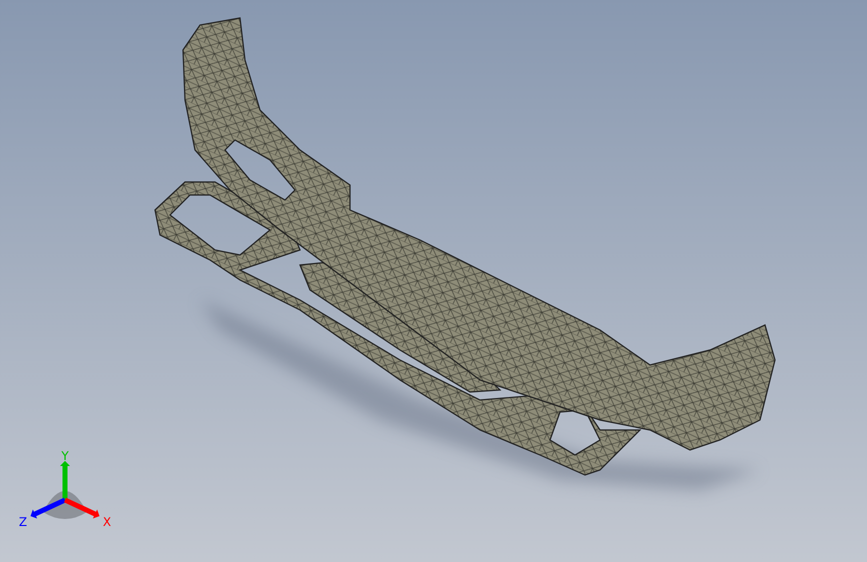  What do you see at coordinates (23, 522) in the screenshot?
I see `axis-label: Z` at bounding box center [23, 522].